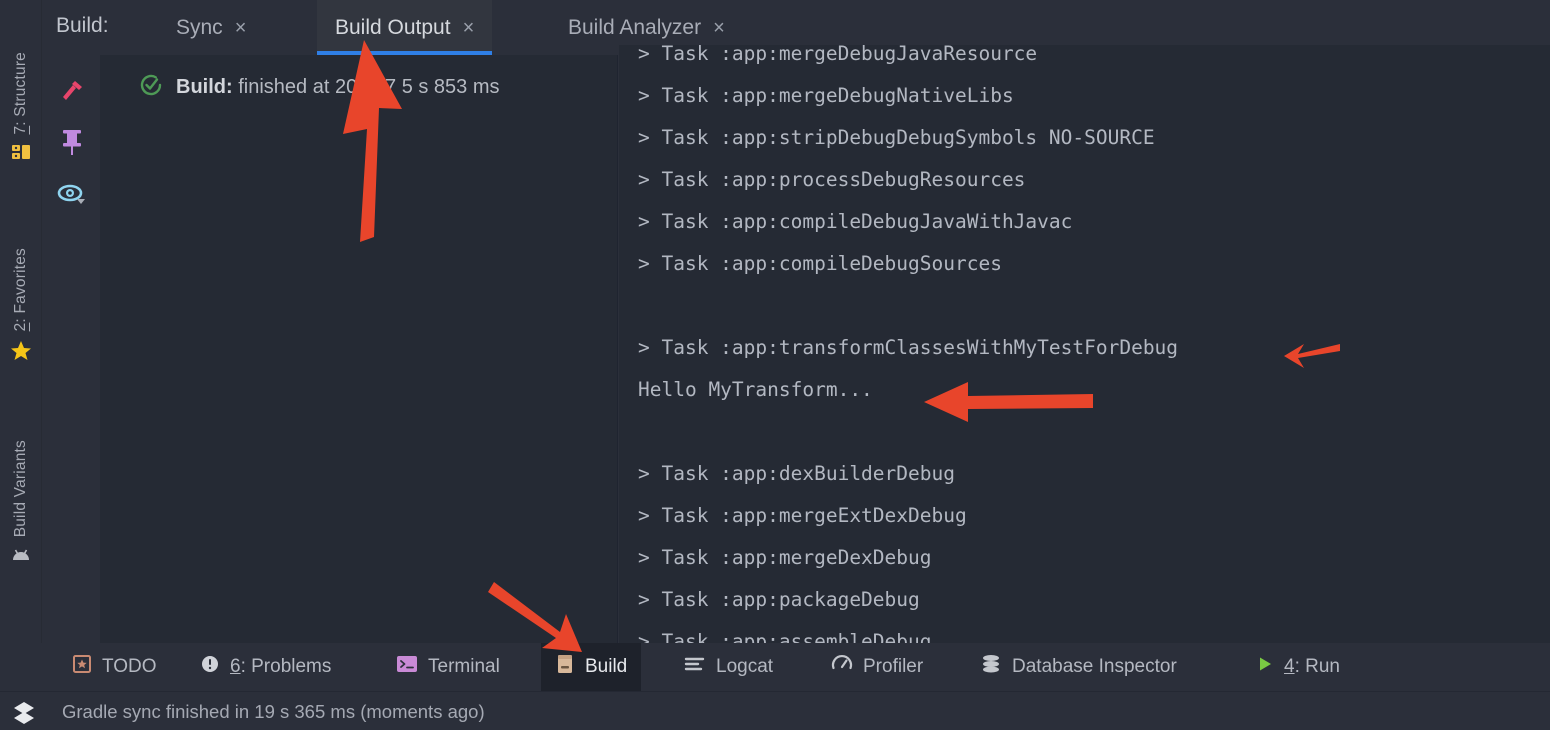 The image size is (1550, 730). I want to click on android-icon, so click(21, 559).